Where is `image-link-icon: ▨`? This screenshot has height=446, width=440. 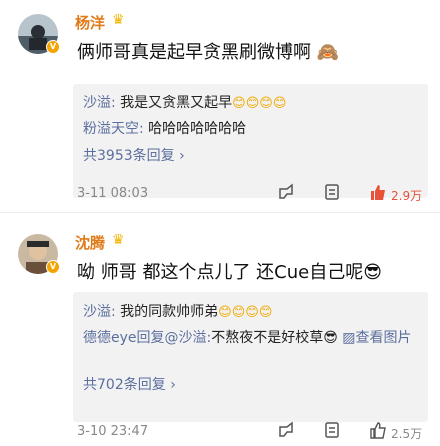 image-link-icon: ▨ is located at coordinates (348, 338).